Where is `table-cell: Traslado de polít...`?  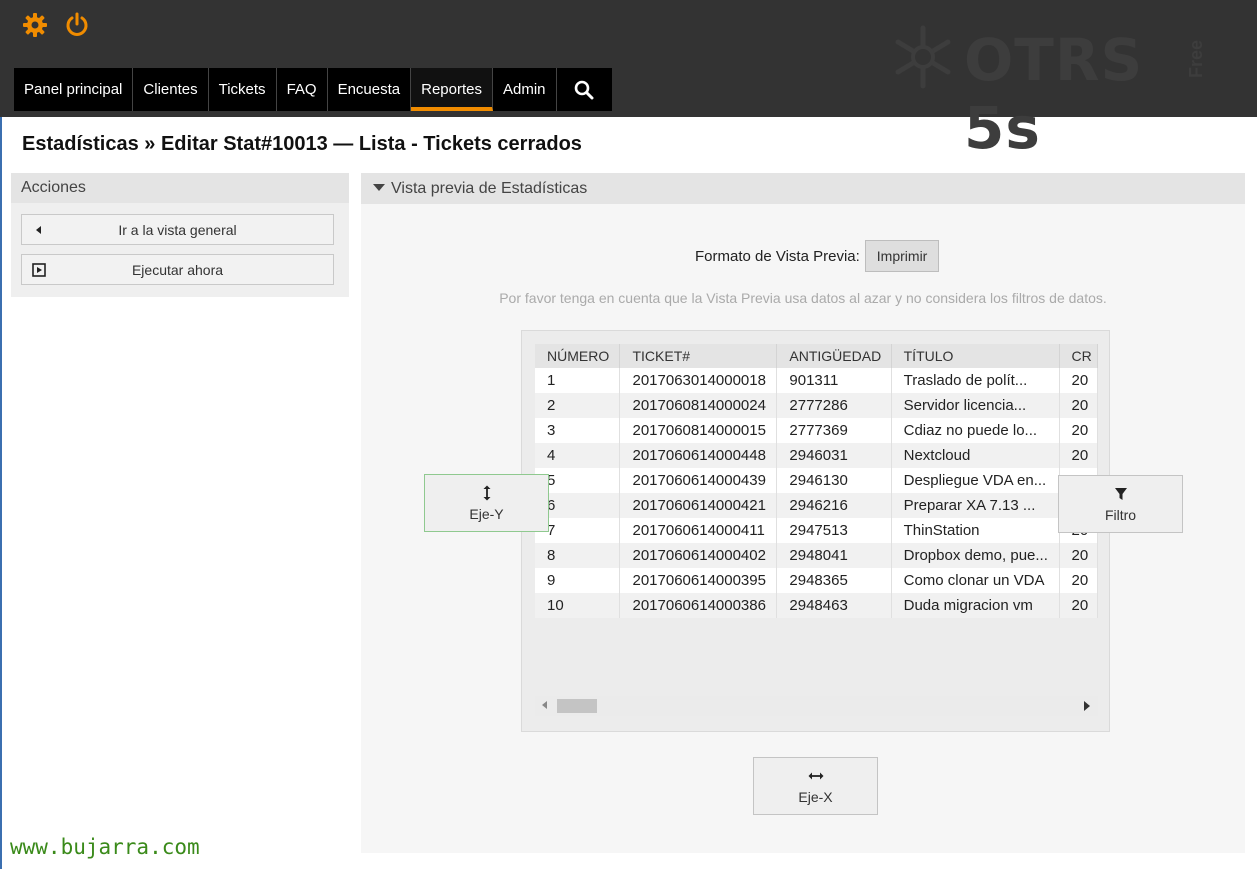
table-cell: Traslado de polít... is located at coordinates (975, 380).